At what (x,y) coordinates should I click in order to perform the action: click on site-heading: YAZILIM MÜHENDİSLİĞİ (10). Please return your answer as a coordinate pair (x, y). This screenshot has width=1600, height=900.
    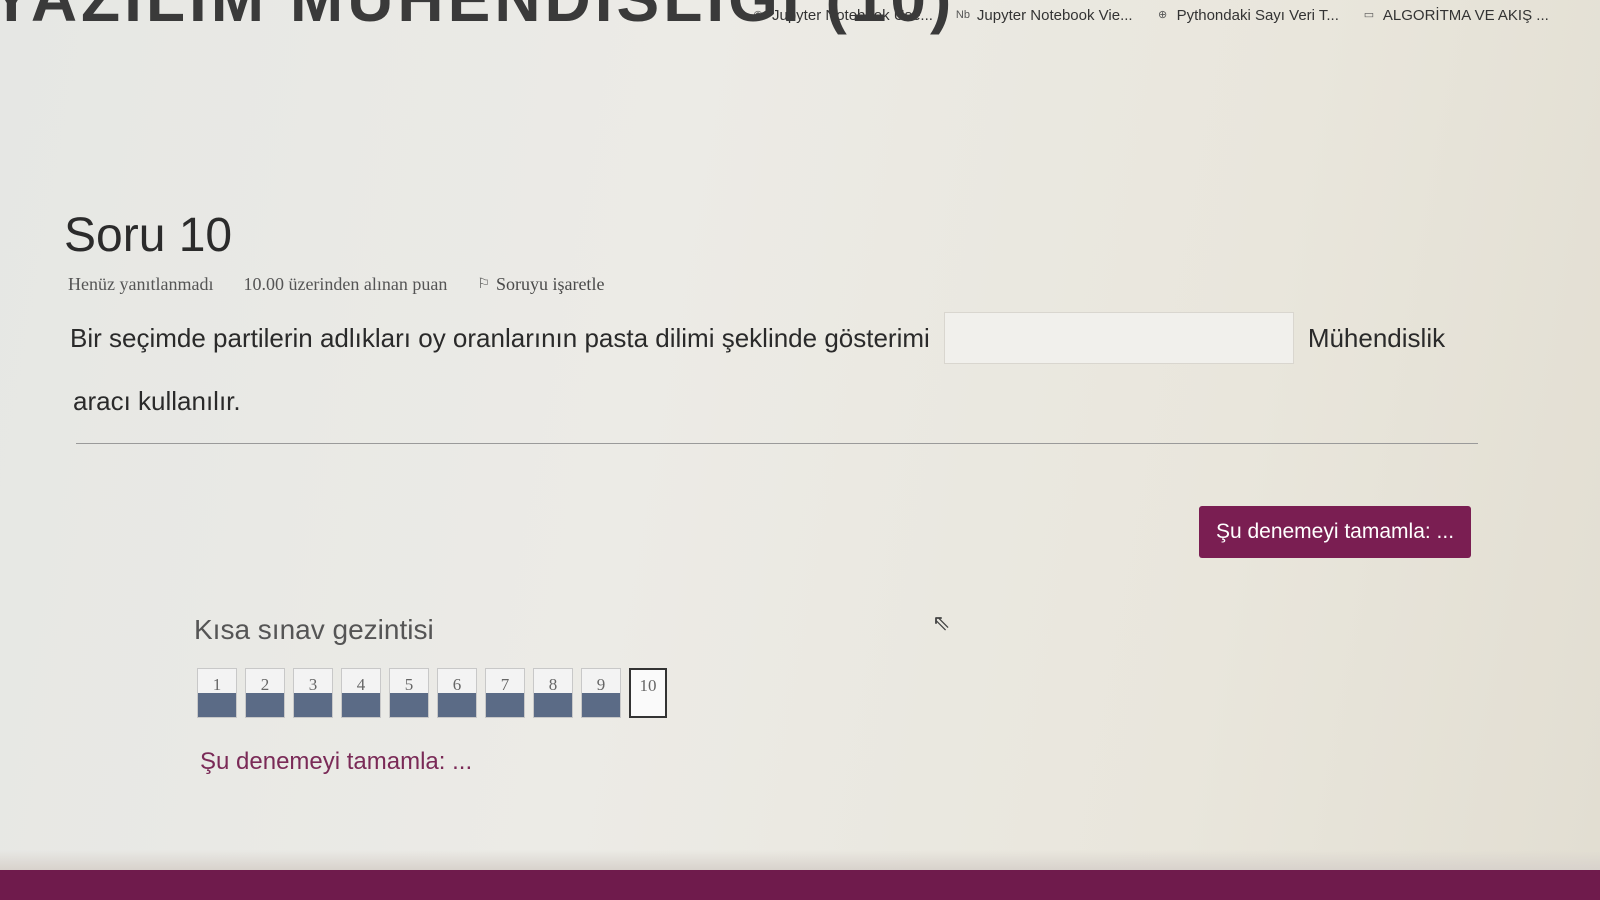
    Looking at the image, I should click on (477, 18).